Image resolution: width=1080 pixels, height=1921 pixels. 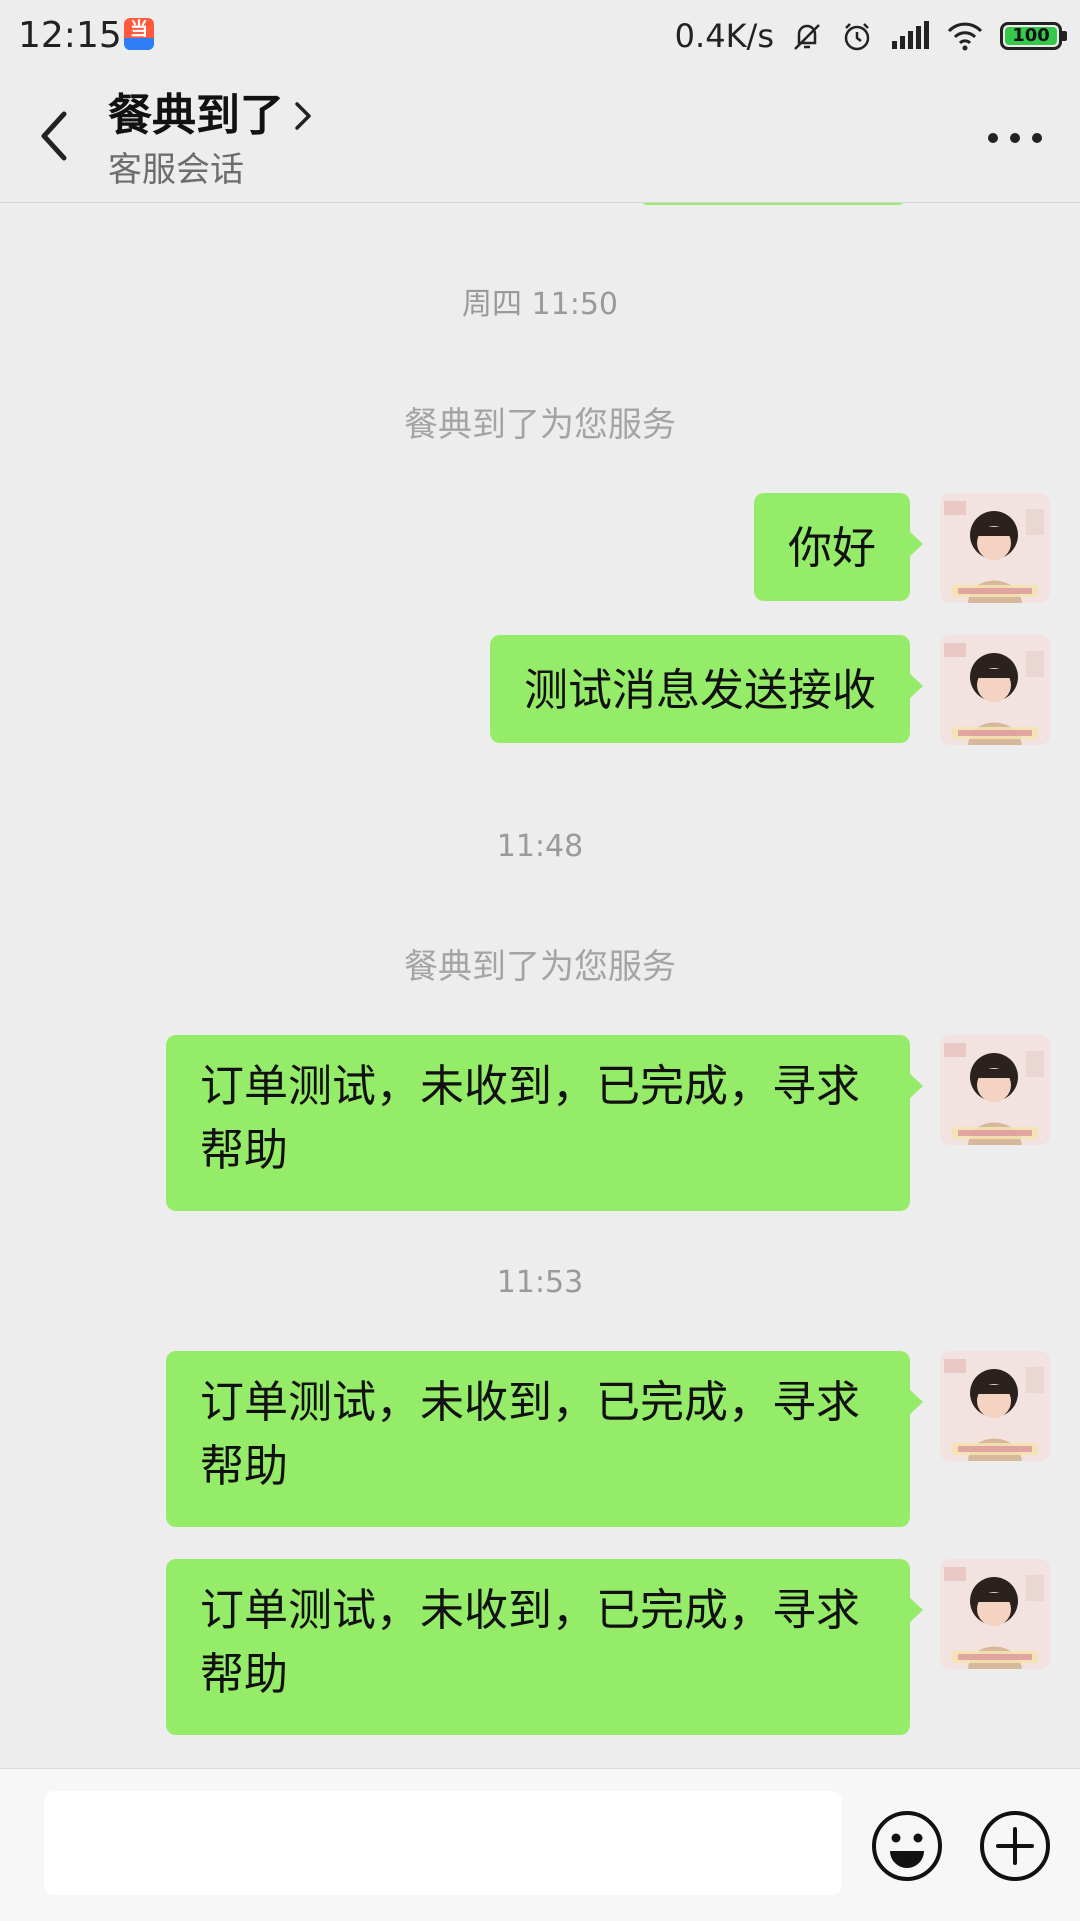 I want to click on status-icons: 0.4K/s 100, so click(x=870, y=36).